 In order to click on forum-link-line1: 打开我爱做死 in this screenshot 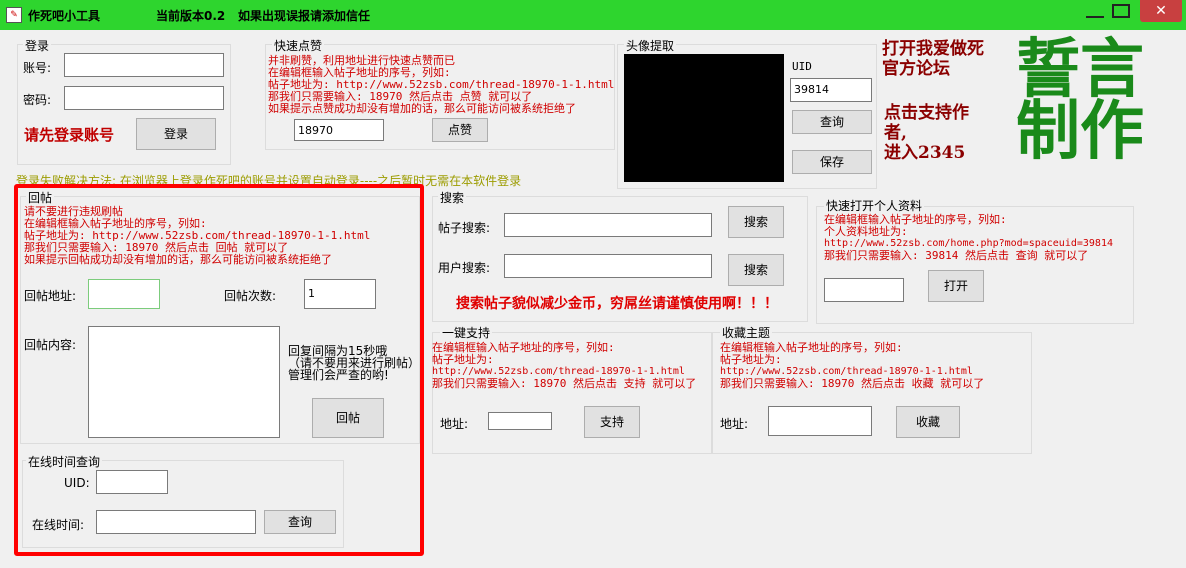, I will do `click(933, 49)`.